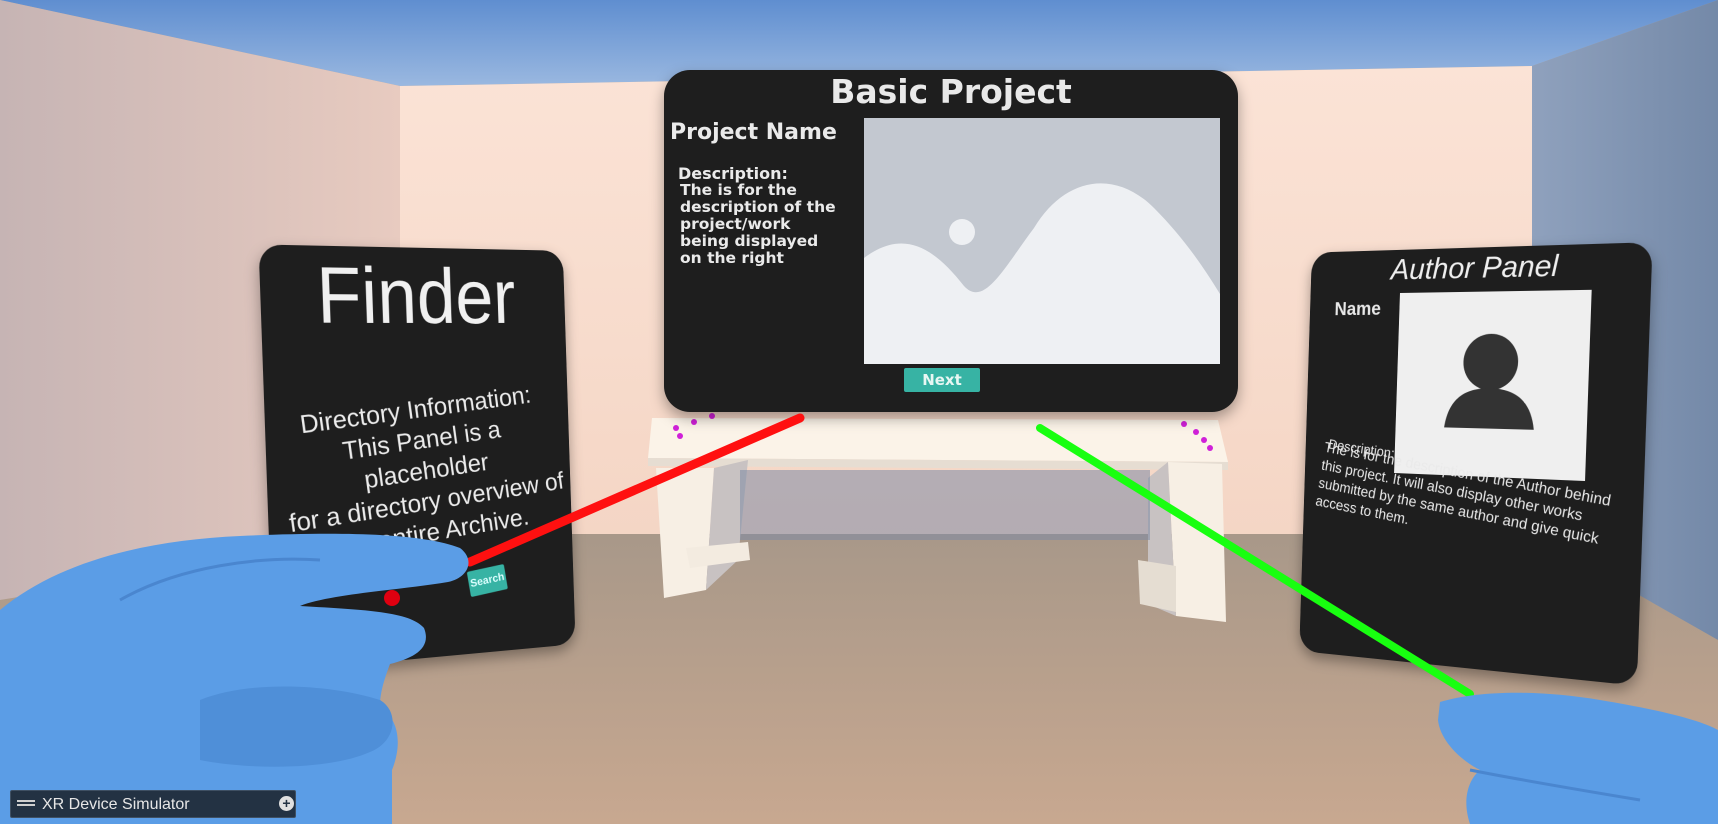  I want to click on left-ray-line, so click(635, 490).